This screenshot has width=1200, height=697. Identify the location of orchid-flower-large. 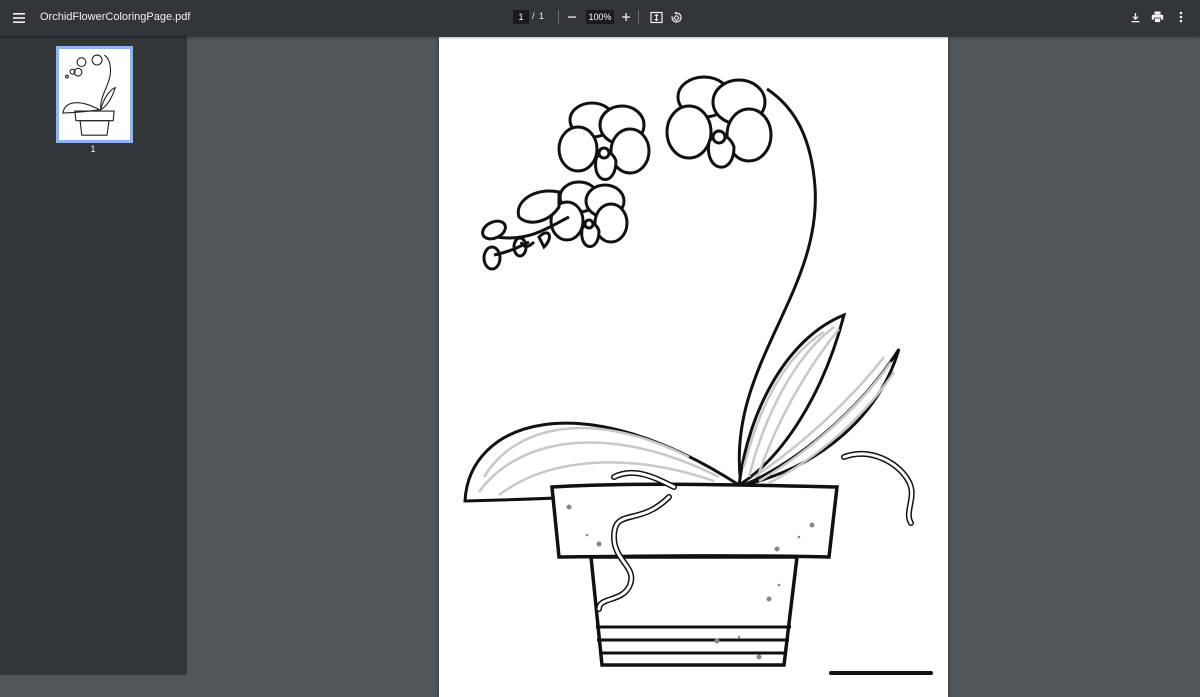
(719, 122).